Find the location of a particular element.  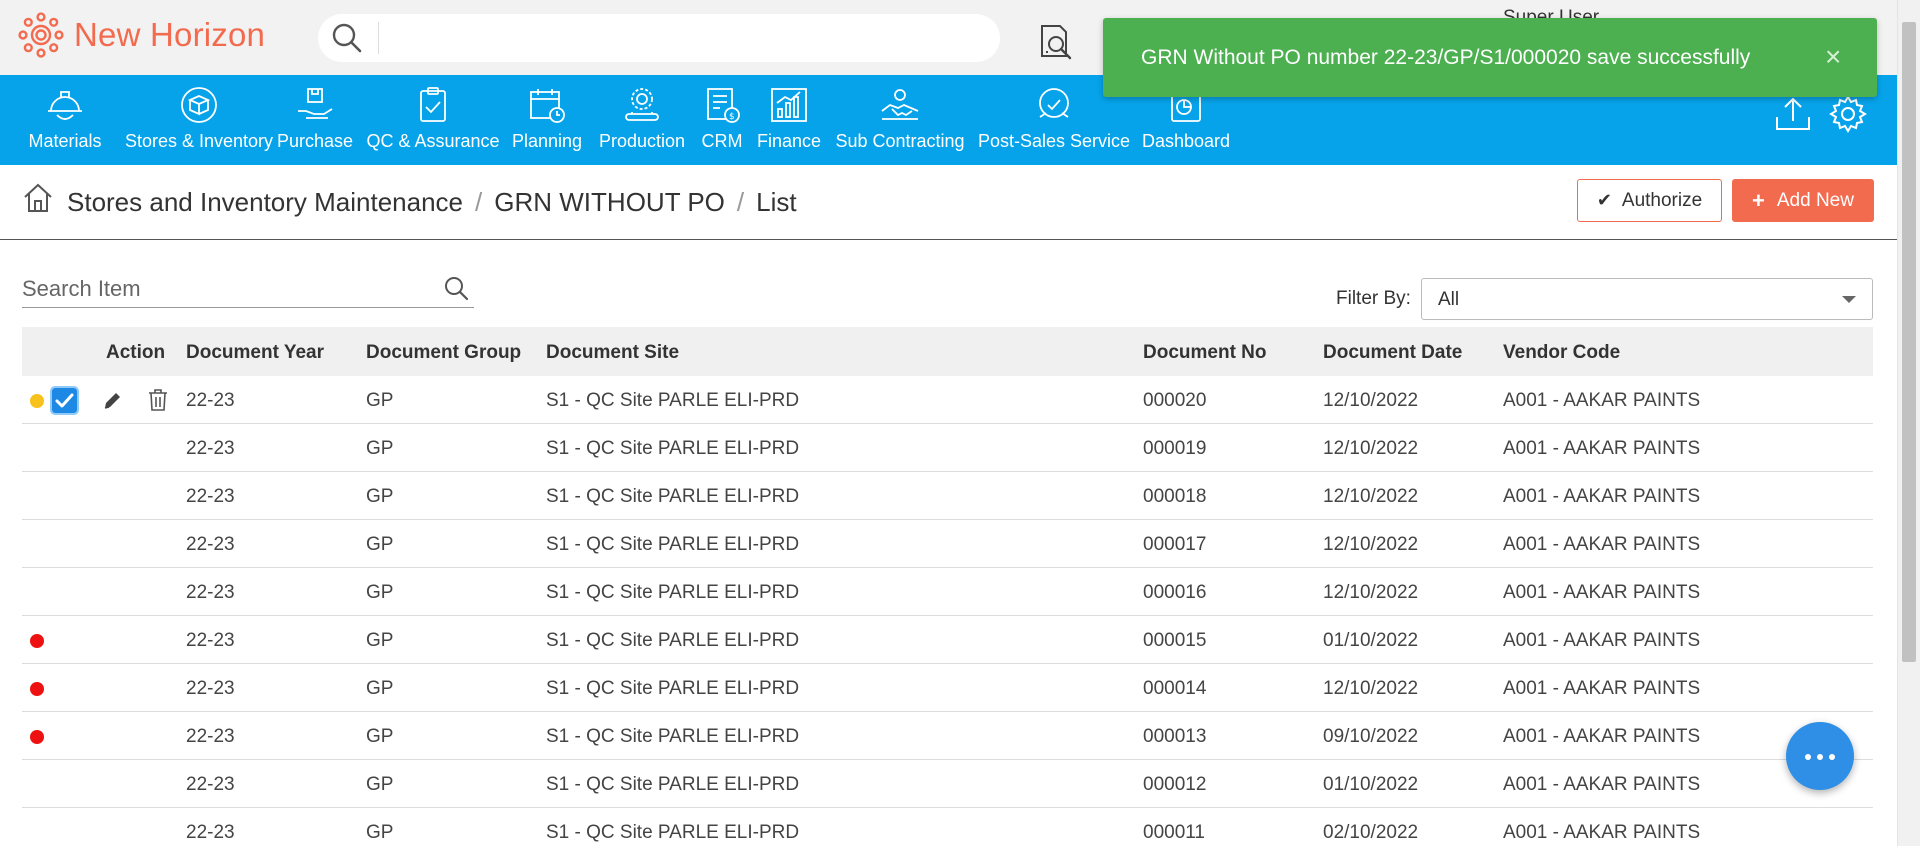

cell-document-date: 09/10/2022 is located at coordinates (1371, 736).